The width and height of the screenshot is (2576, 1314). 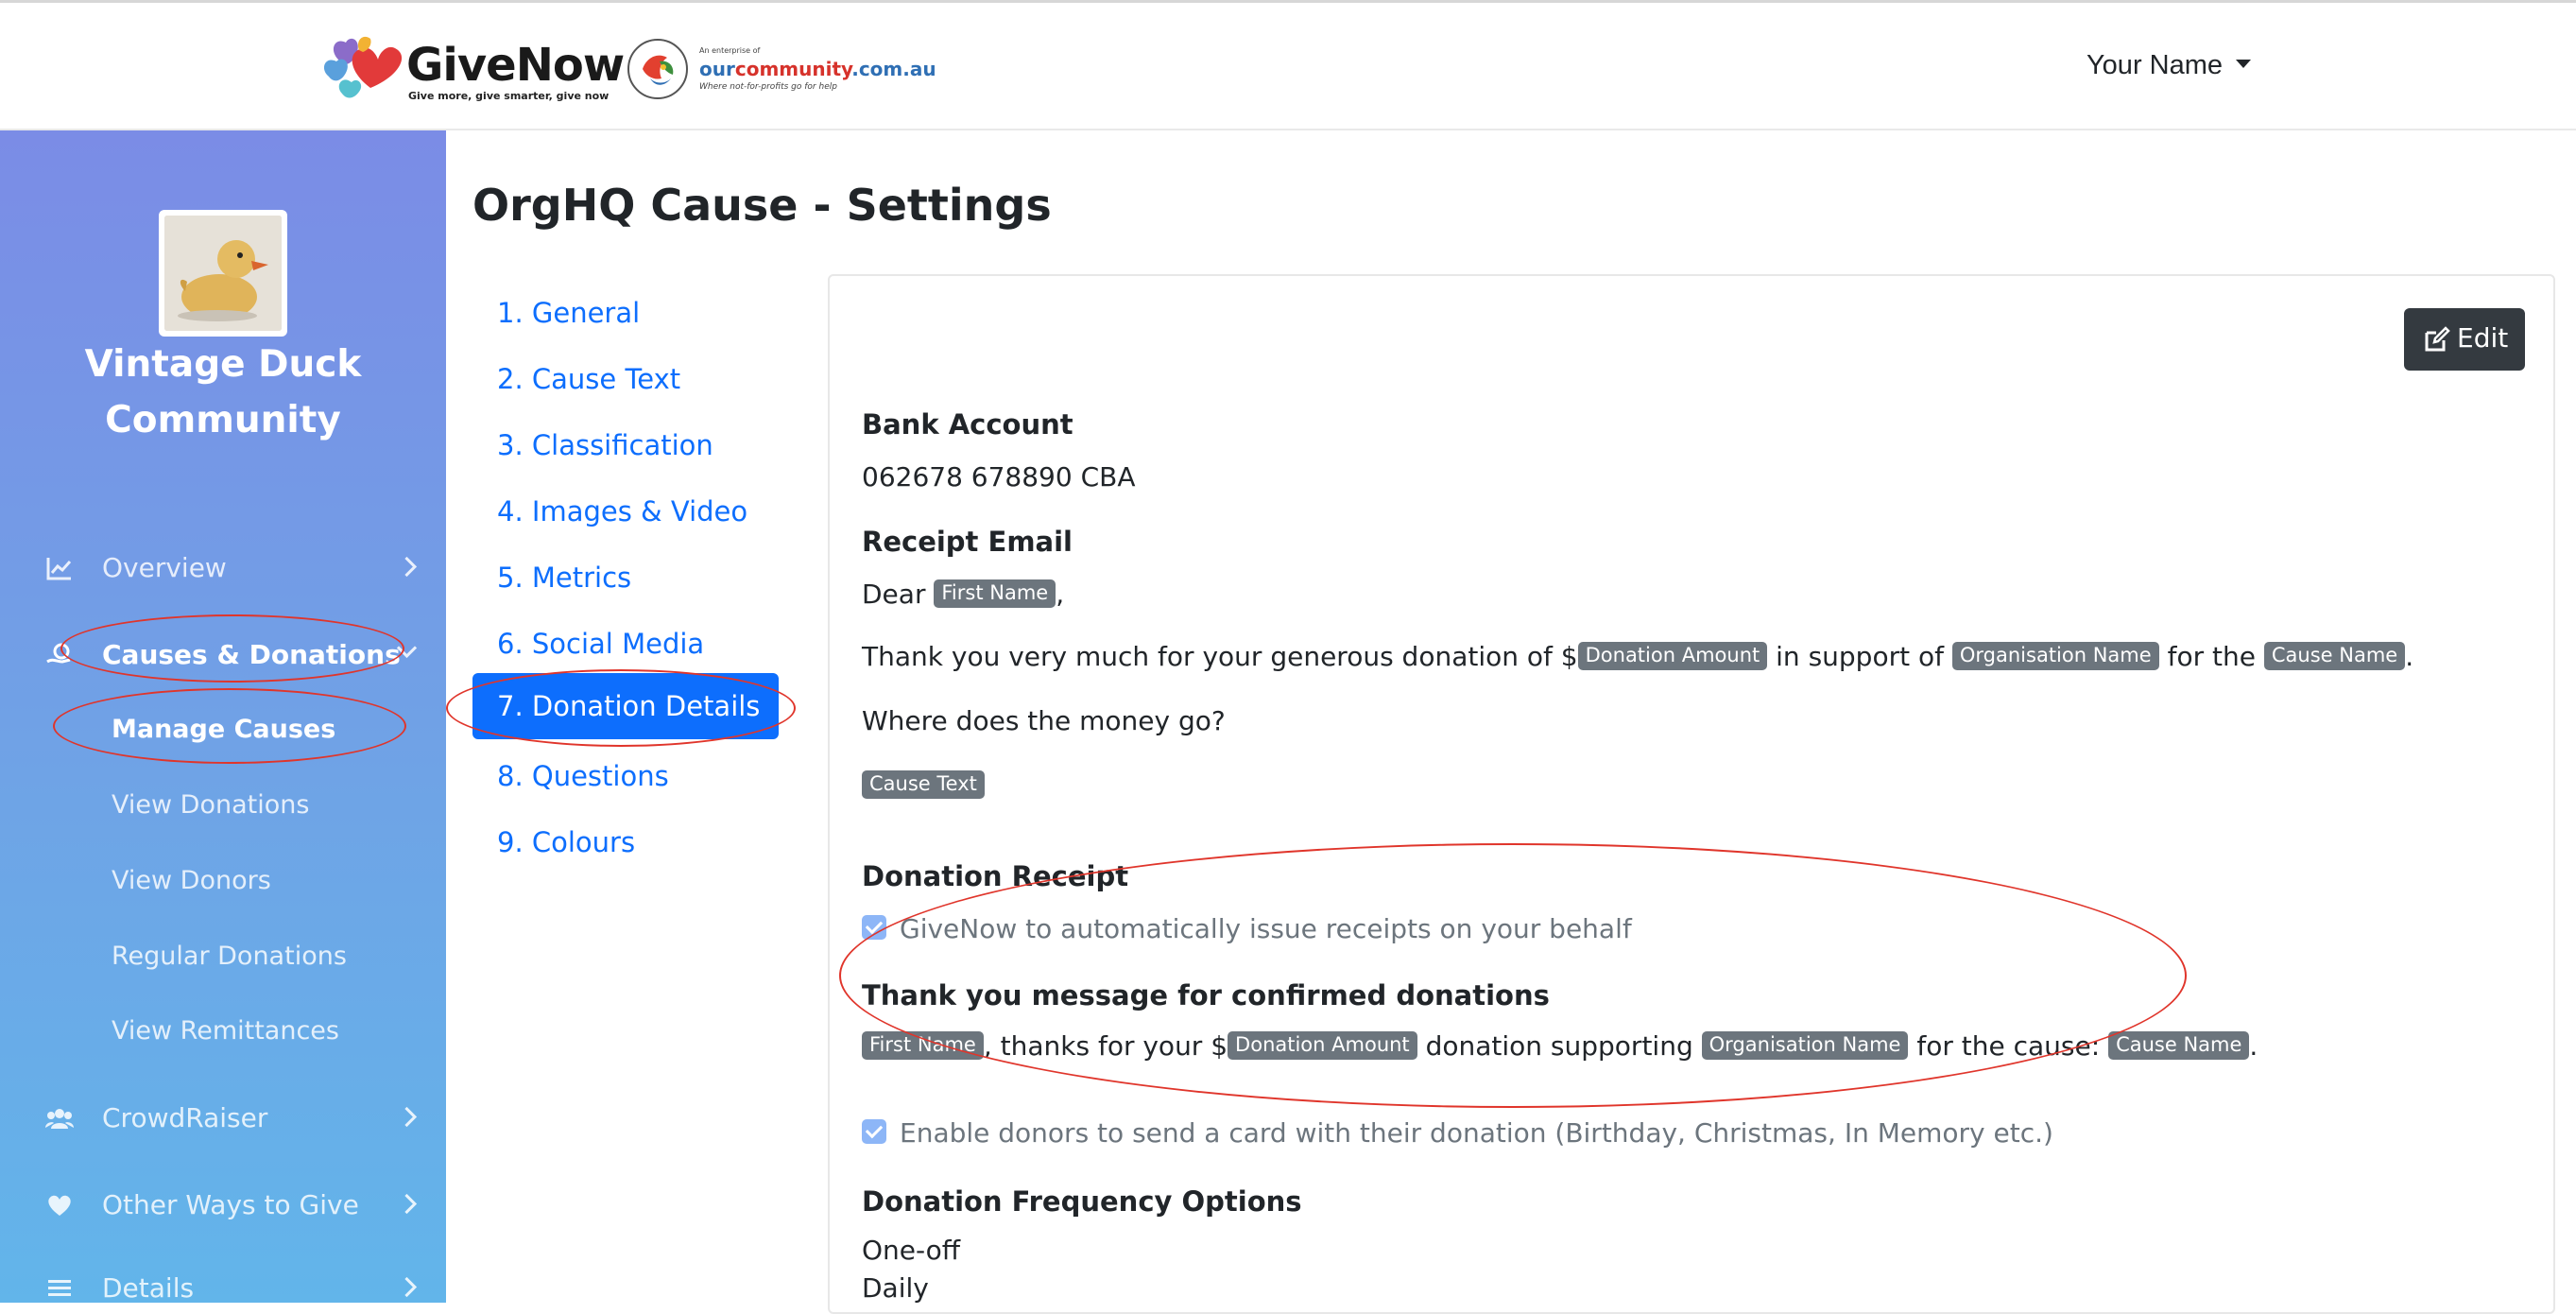 I want to click on user-menu-dropdown: Your Name, so click(x=2169, y=66).